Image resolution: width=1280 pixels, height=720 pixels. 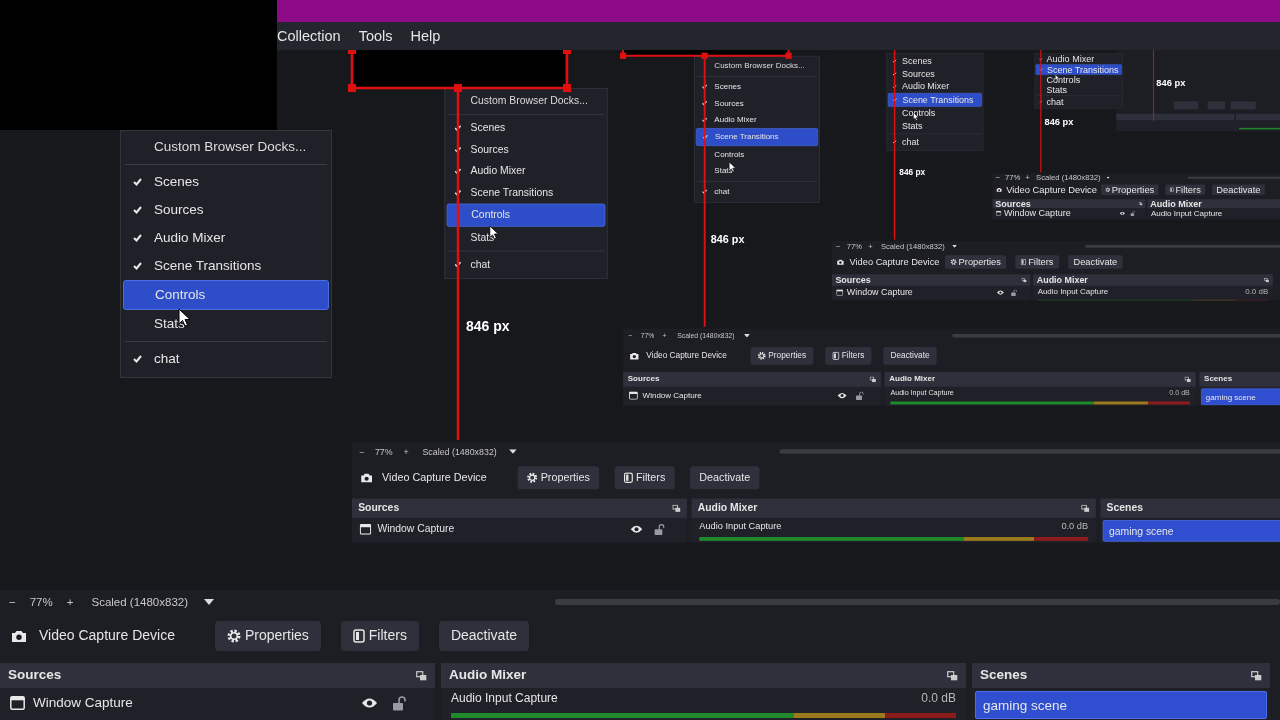 I want to click on menu-item: Help, so click(x=425, y=36).